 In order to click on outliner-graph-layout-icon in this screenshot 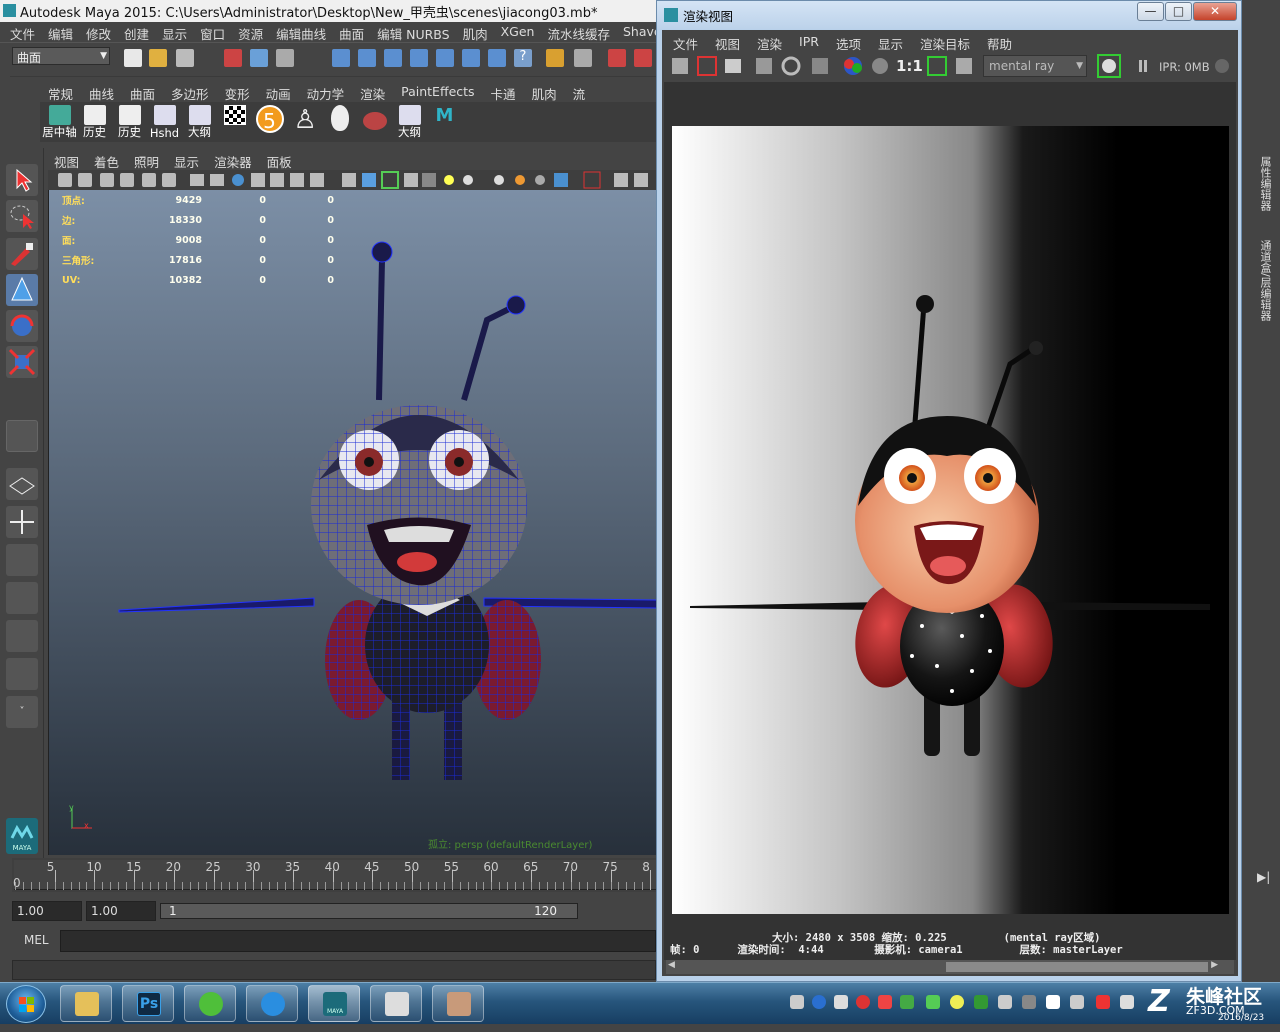, I will do `click(22, 674)`.